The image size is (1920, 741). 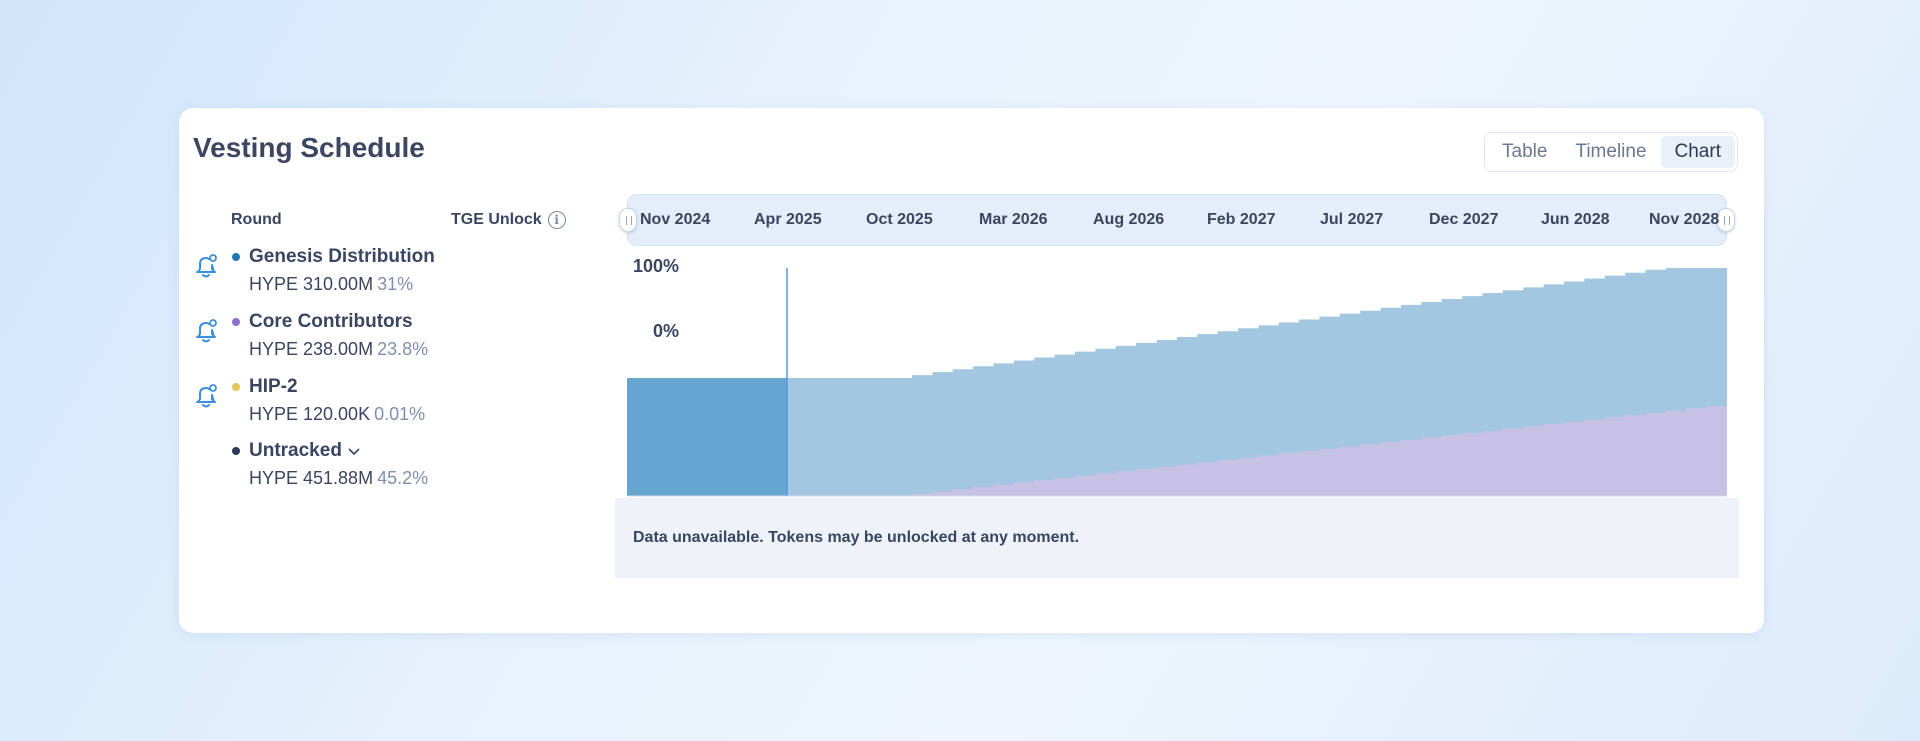 I want to click on round-percent: 45.2%, so click(x=403, y=478).